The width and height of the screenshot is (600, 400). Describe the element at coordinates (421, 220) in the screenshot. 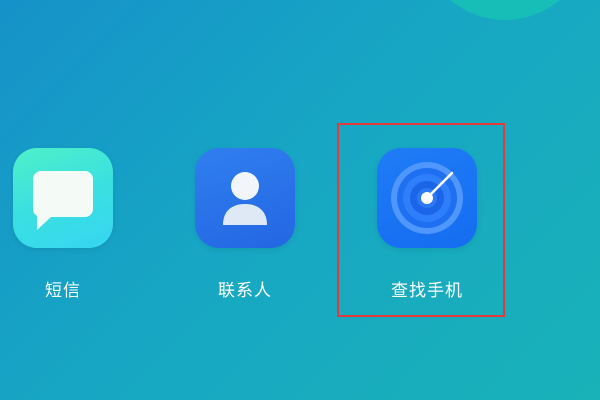

I see `highlight-box` at that location.